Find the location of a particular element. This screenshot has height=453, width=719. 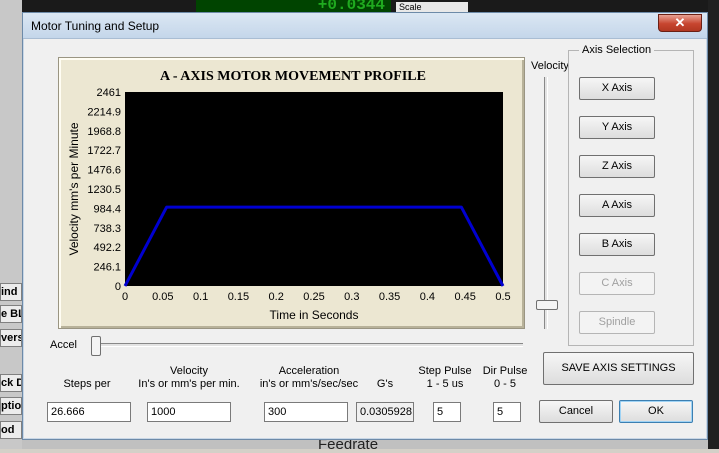

x-tick-label: 0.4 is located at coordinates (427, 297).